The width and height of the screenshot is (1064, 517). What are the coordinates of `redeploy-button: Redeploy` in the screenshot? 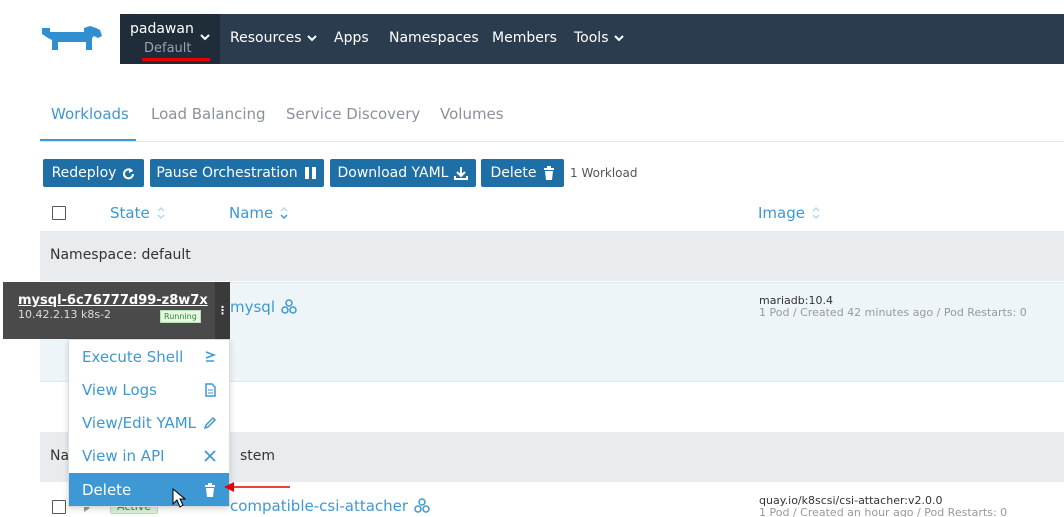 It's located at (93, 173).